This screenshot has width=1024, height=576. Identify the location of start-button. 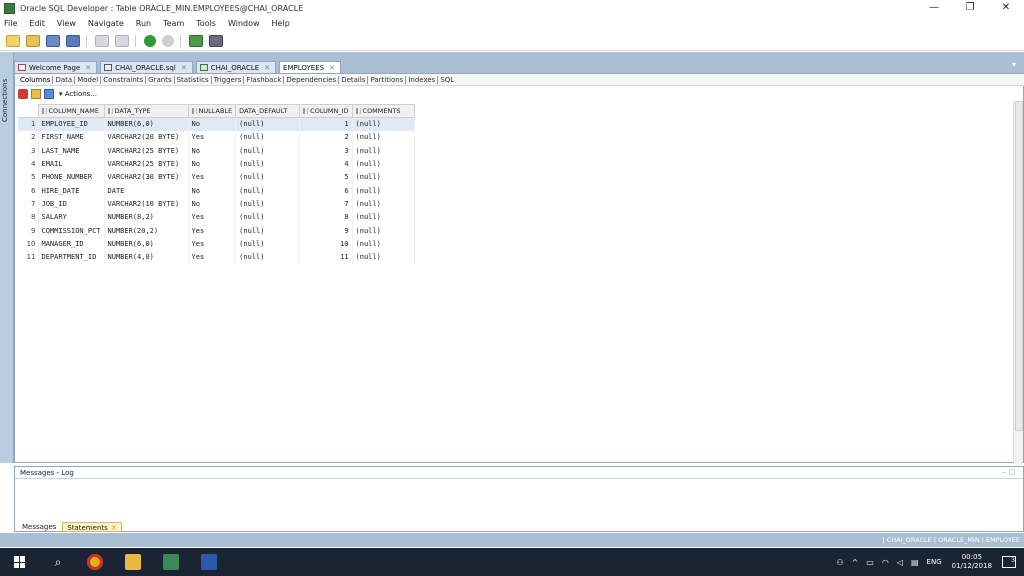
(20, 562).